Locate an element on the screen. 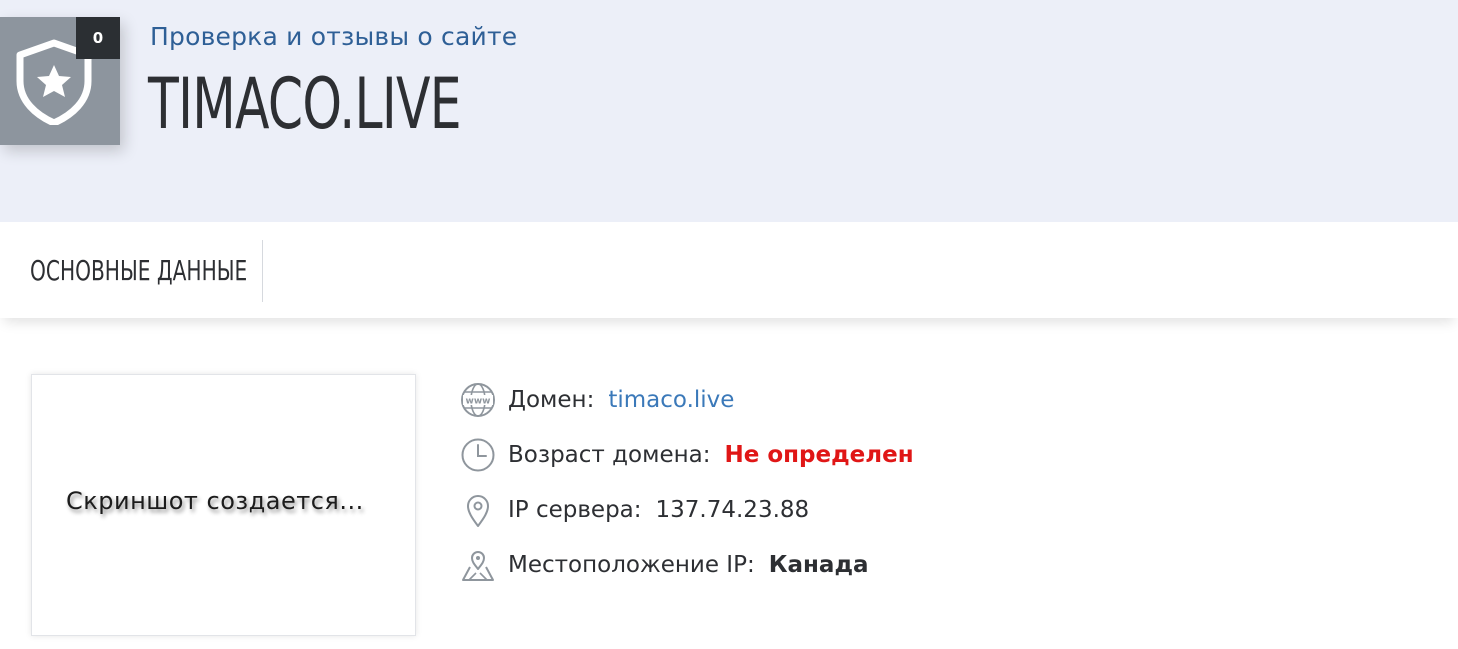  ip-location-label: Местоположение IP: is located at coordinates (631, 565).